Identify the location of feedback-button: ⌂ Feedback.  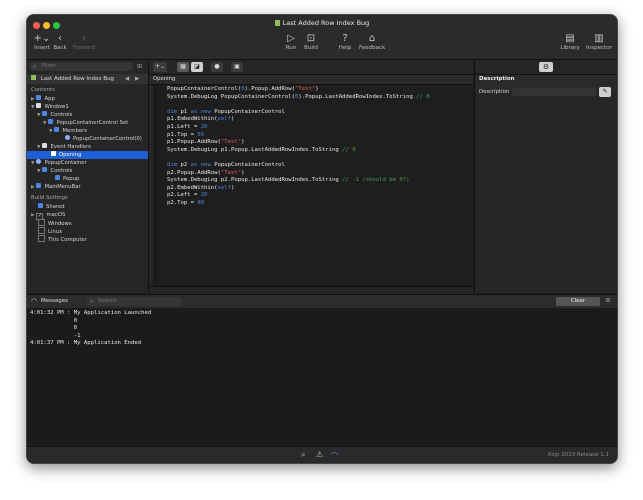
(372, 42).